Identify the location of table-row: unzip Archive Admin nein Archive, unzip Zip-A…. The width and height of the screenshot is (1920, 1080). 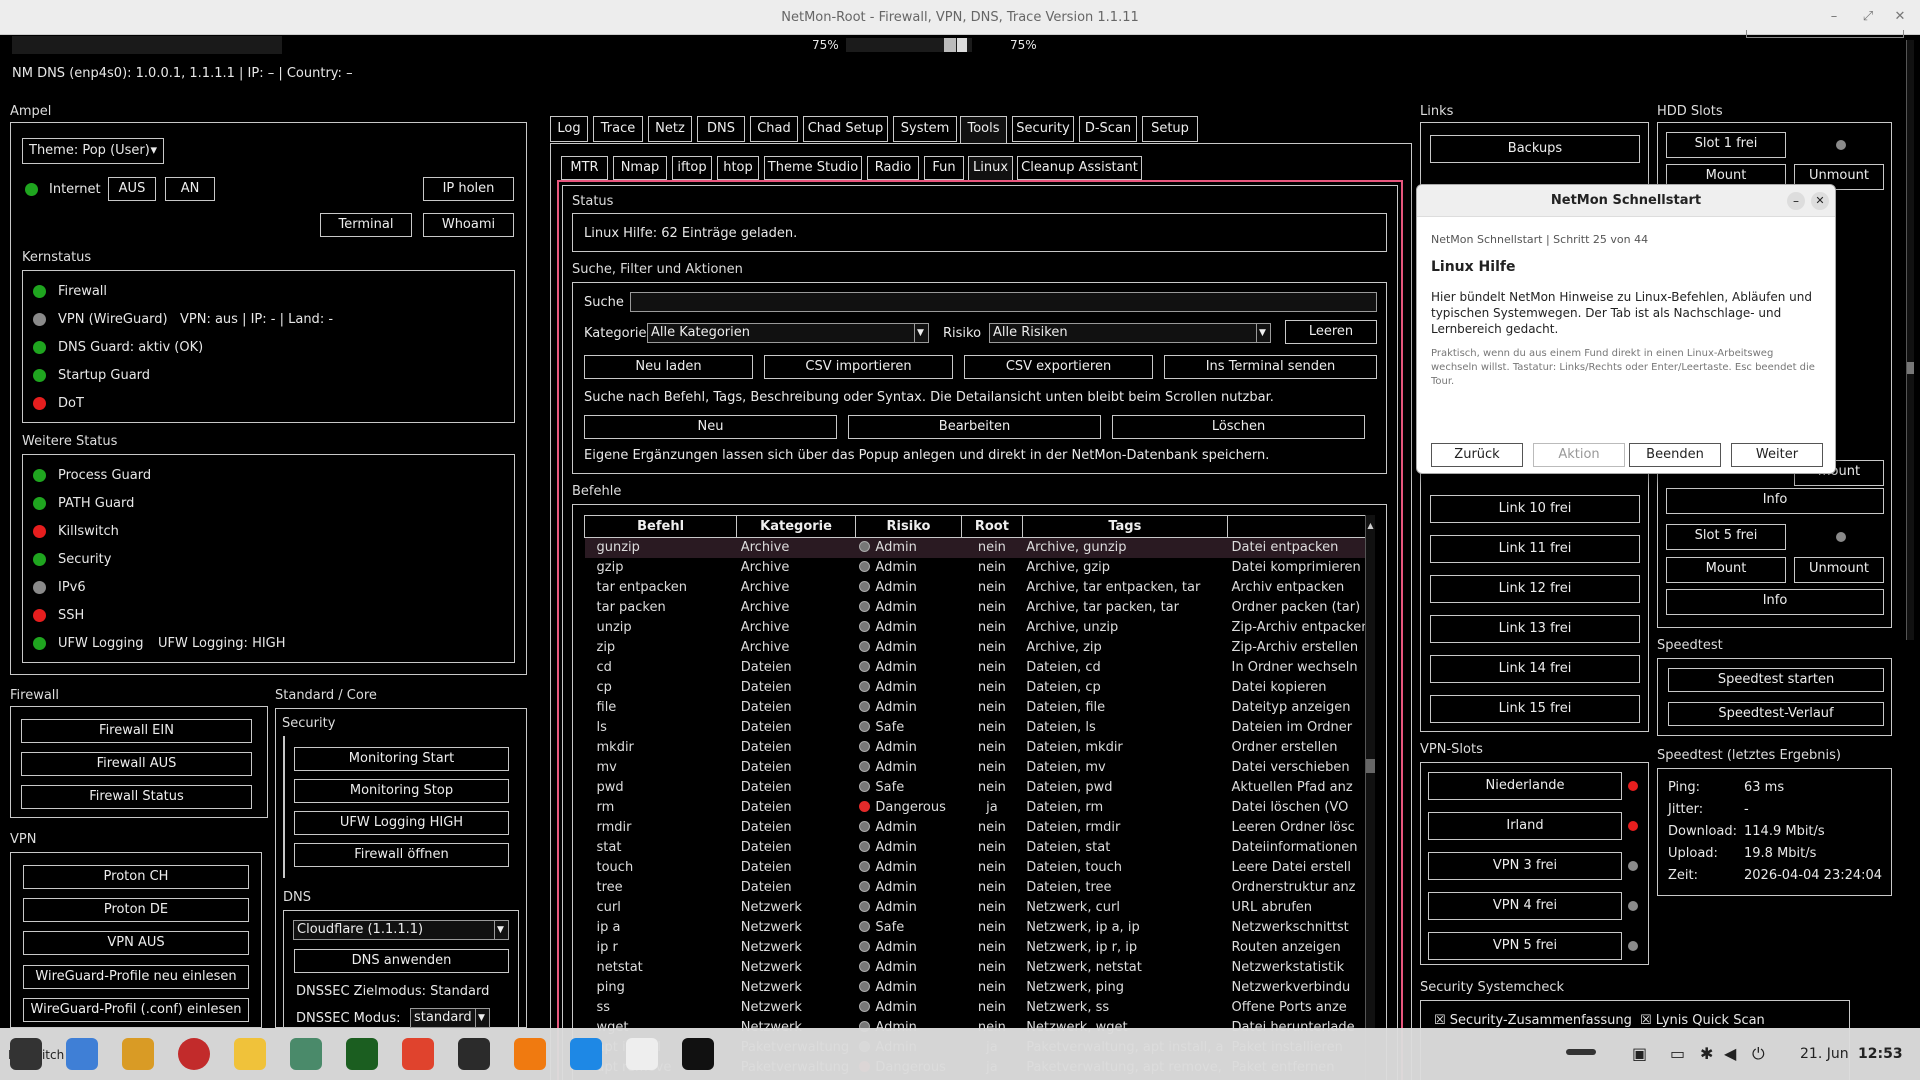
(979, 628).